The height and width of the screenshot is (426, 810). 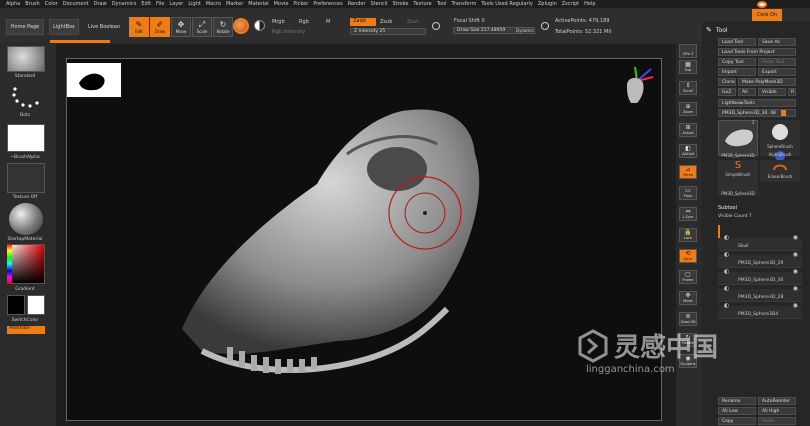 What do you see at coordinates (737, 42) in the screenshot?
I see `load-tool-button: Load Tool` at bounding box center [737, 42].